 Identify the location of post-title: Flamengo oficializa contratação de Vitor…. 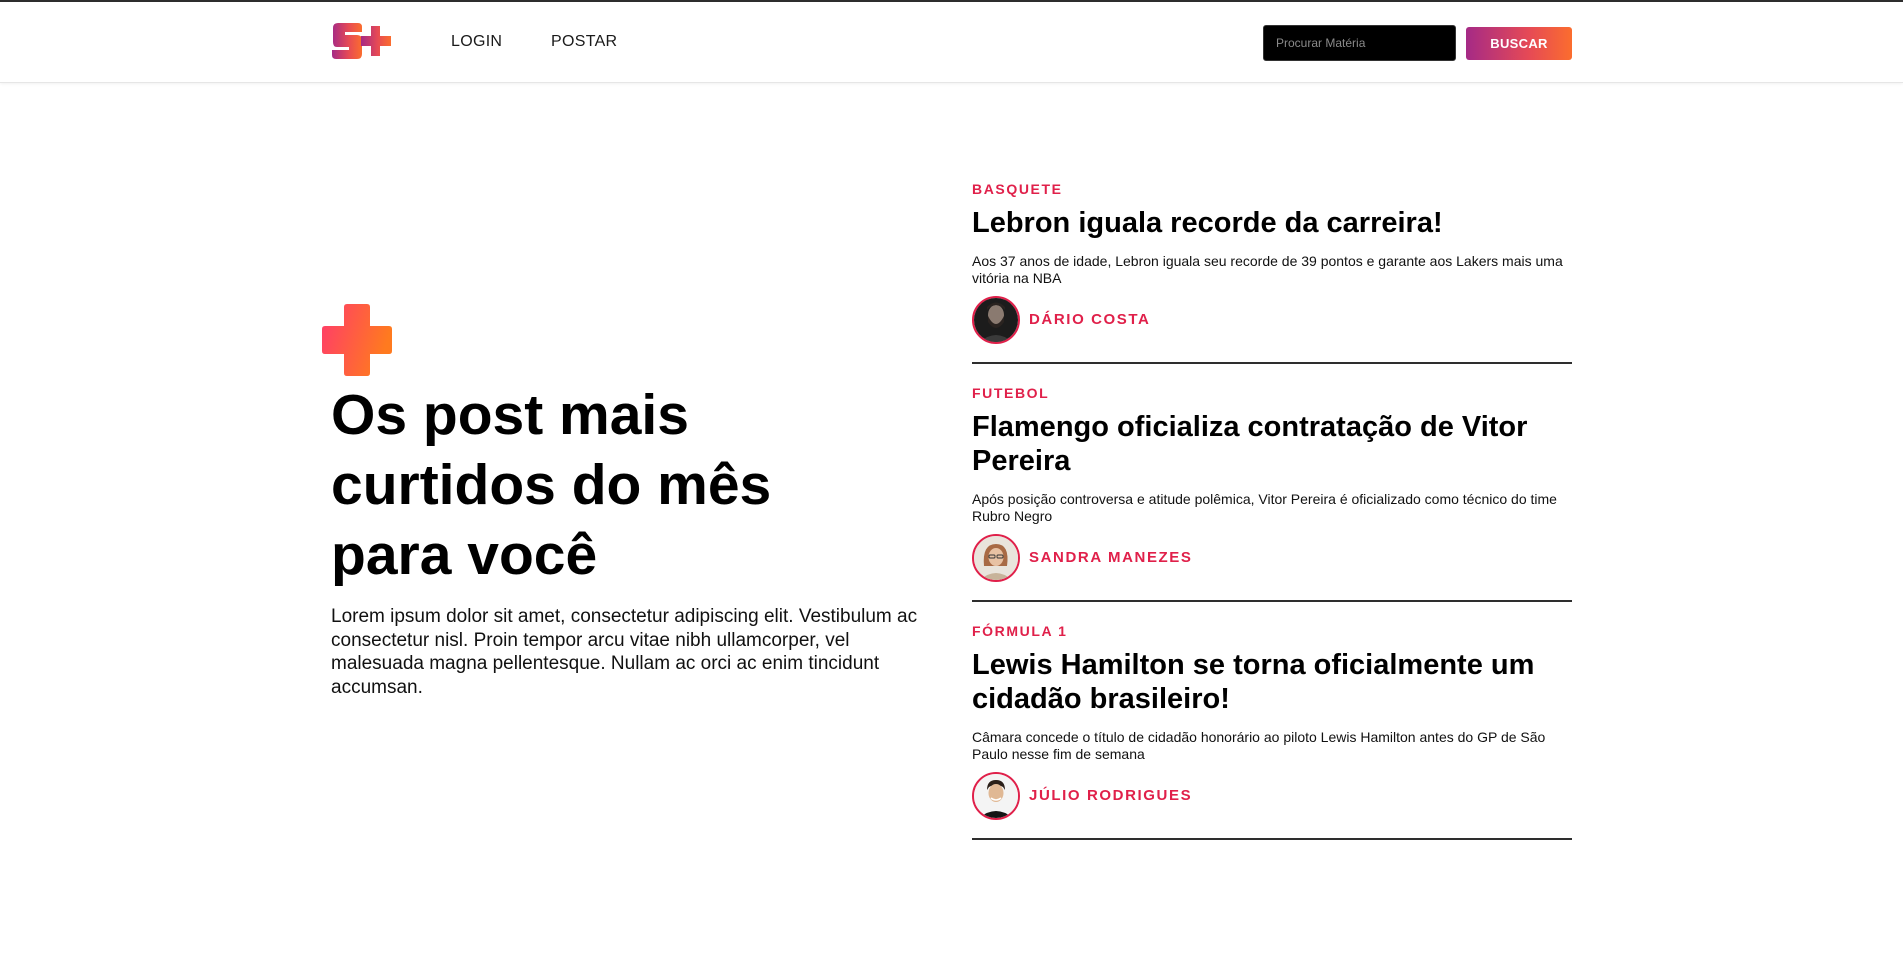
(1272, 444).